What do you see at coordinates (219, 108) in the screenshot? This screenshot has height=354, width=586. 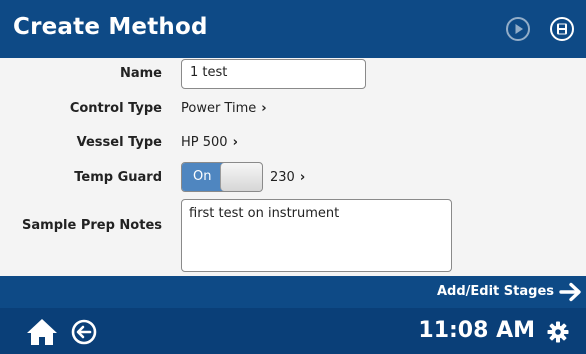 I see `control-type-value: Power Time` at bounding box center [219, 108].